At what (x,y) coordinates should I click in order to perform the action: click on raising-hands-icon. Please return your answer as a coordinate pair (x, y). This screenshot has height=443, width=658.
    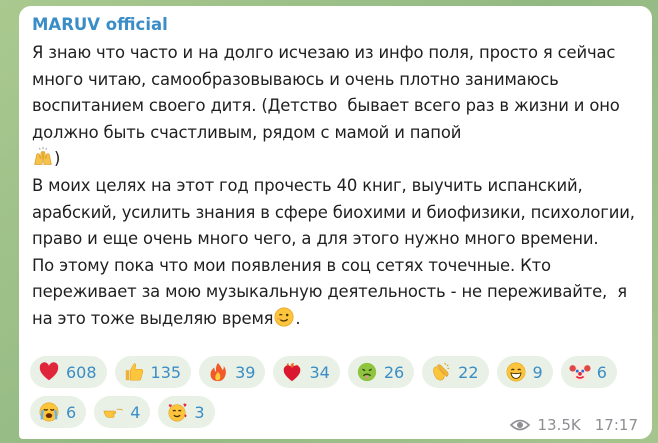
    Looking at the image, I should click on (43, 157).